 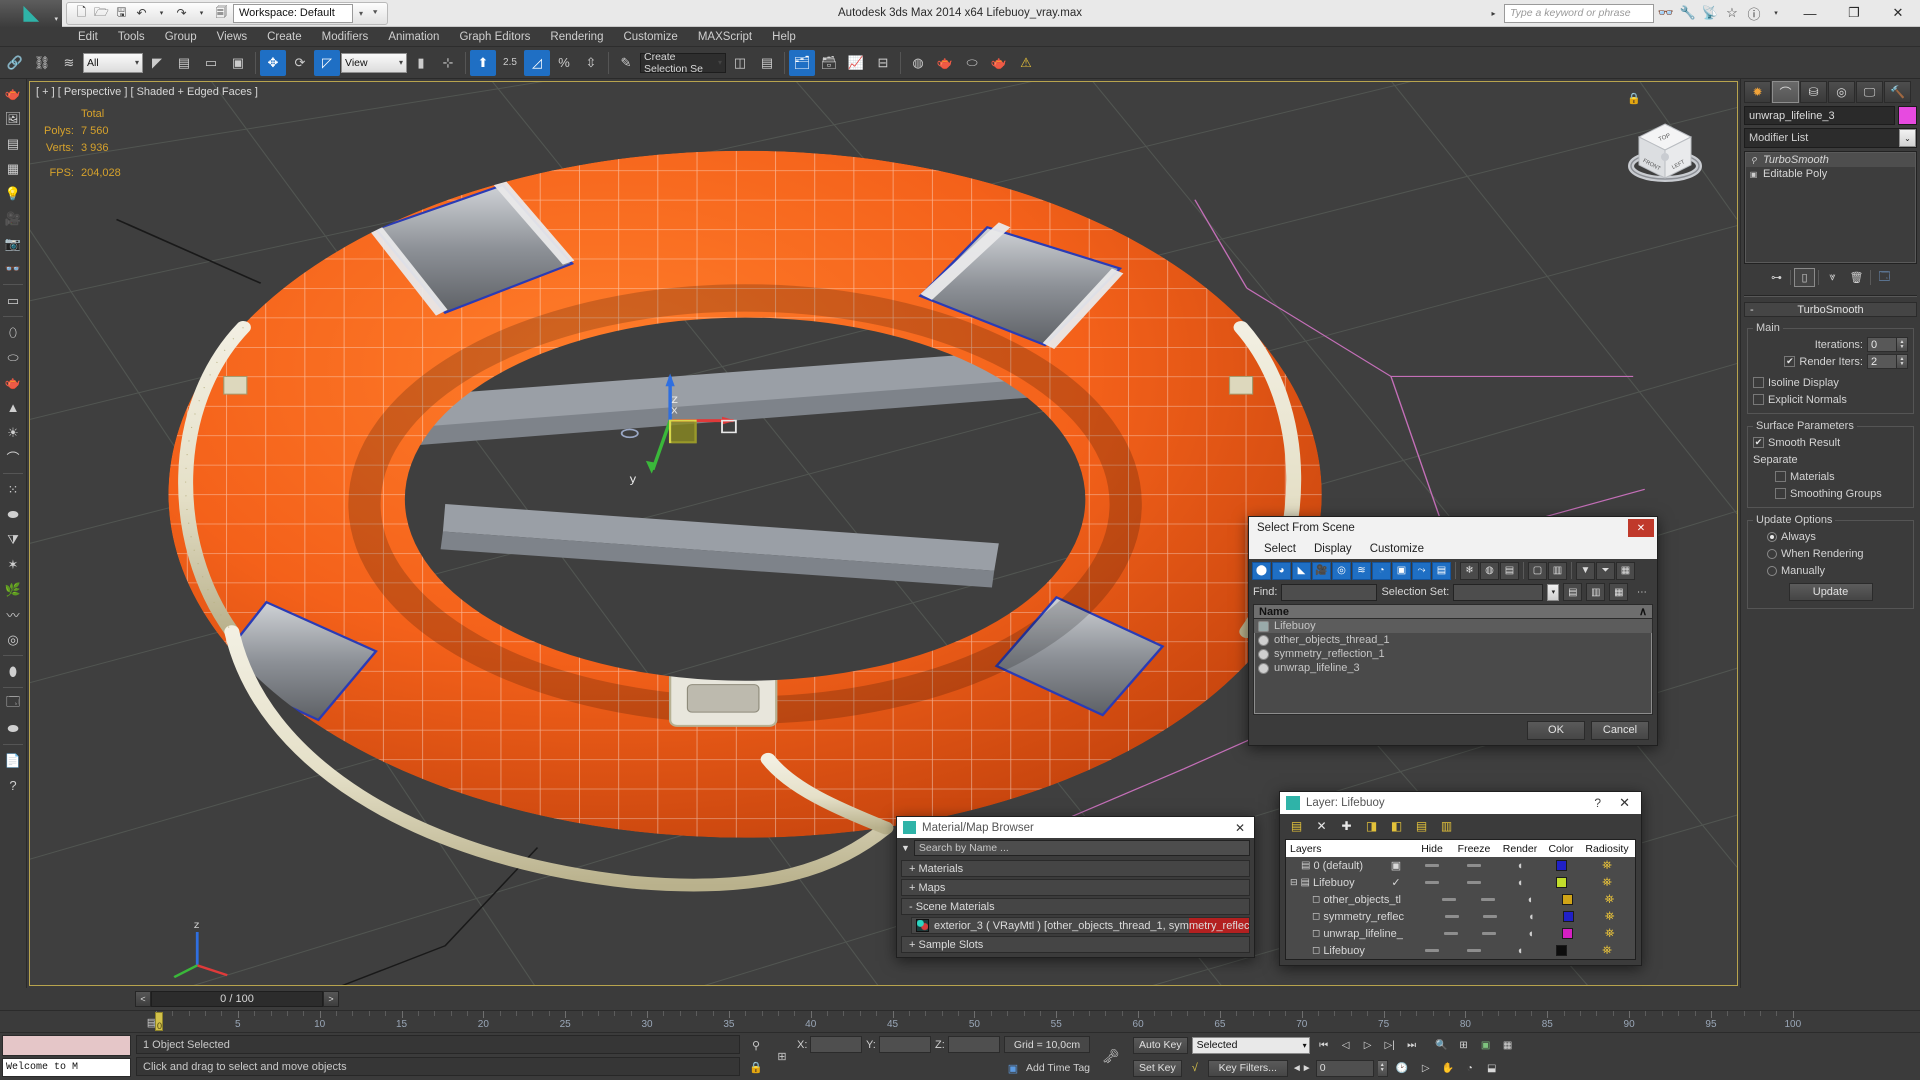 What do you see at coordinates (1585, 570) in the screenshot?
I see `filter-icon: ▼` at bounding box center [1585, 570].